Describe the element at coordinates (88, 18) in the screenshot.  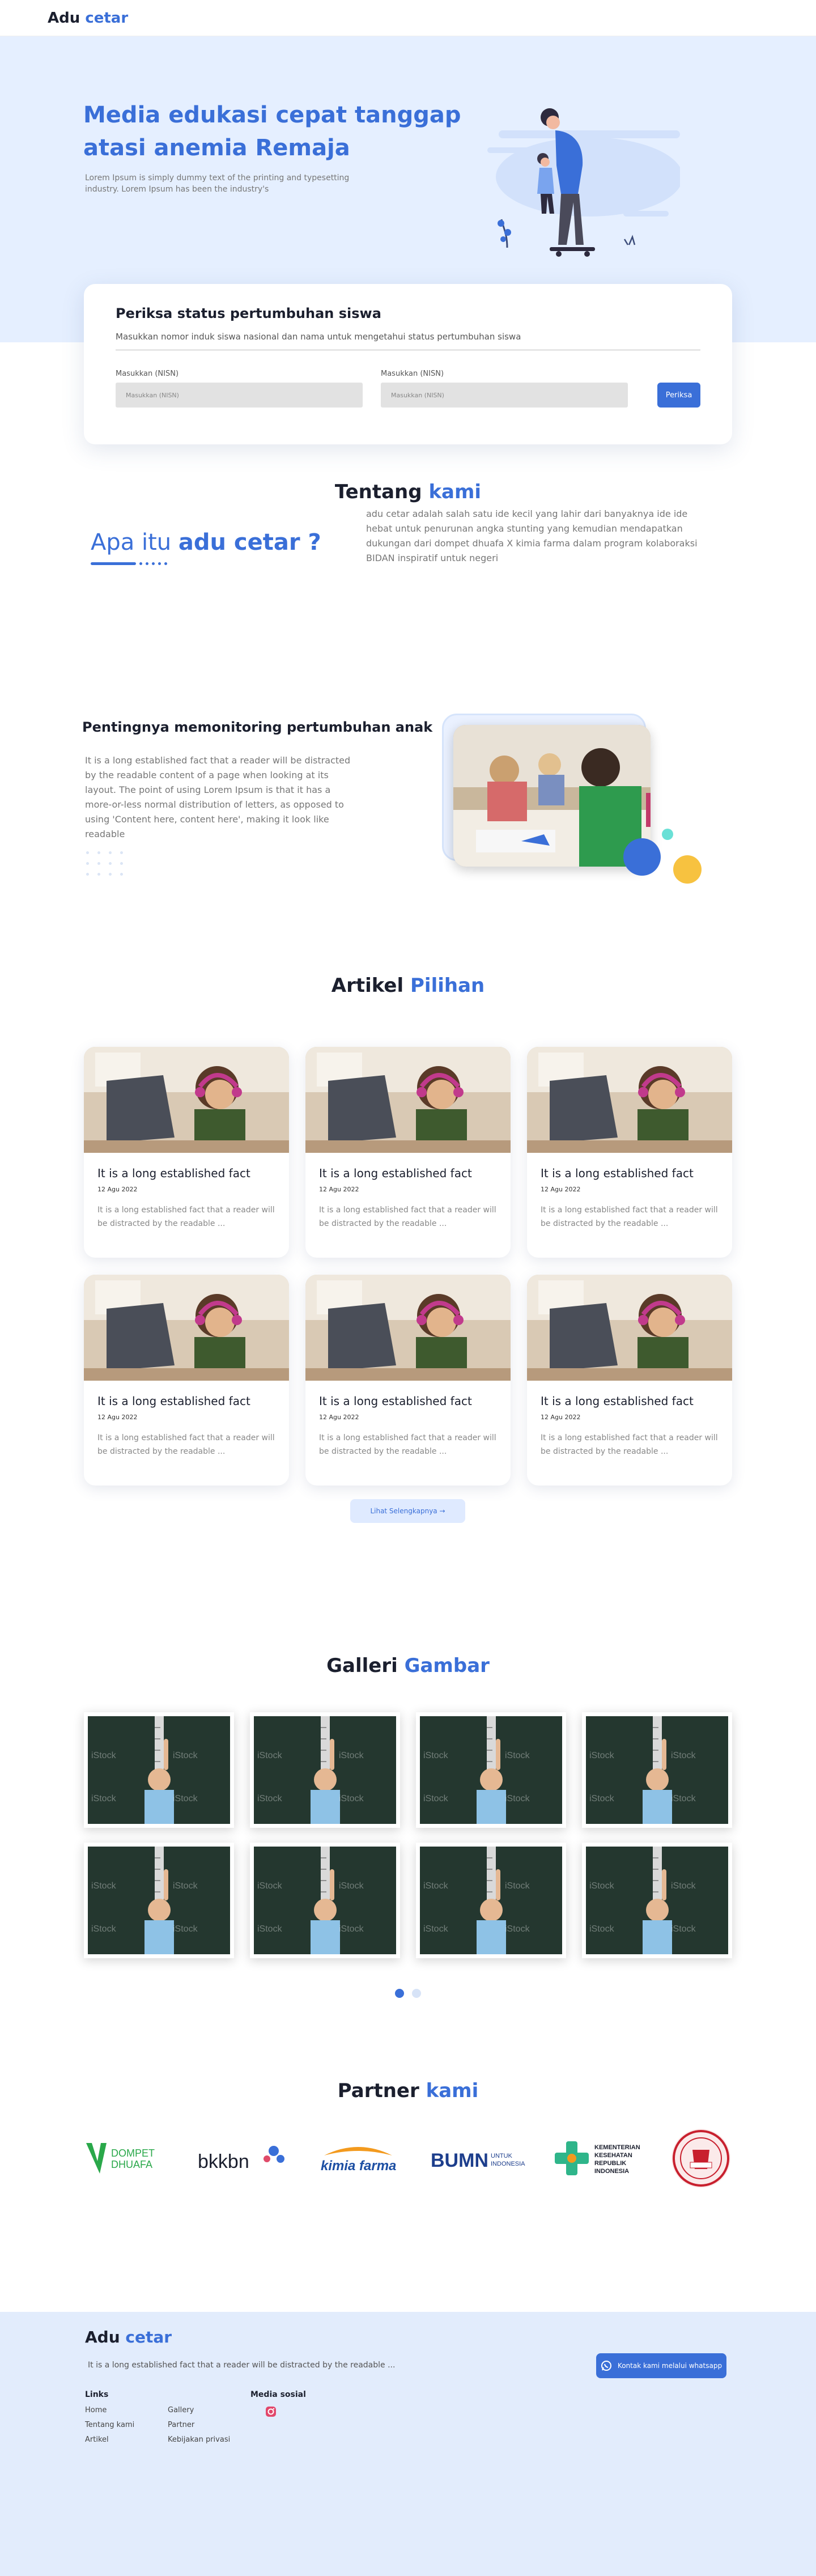
I see `brand-logo: Adu cetar` at that location.